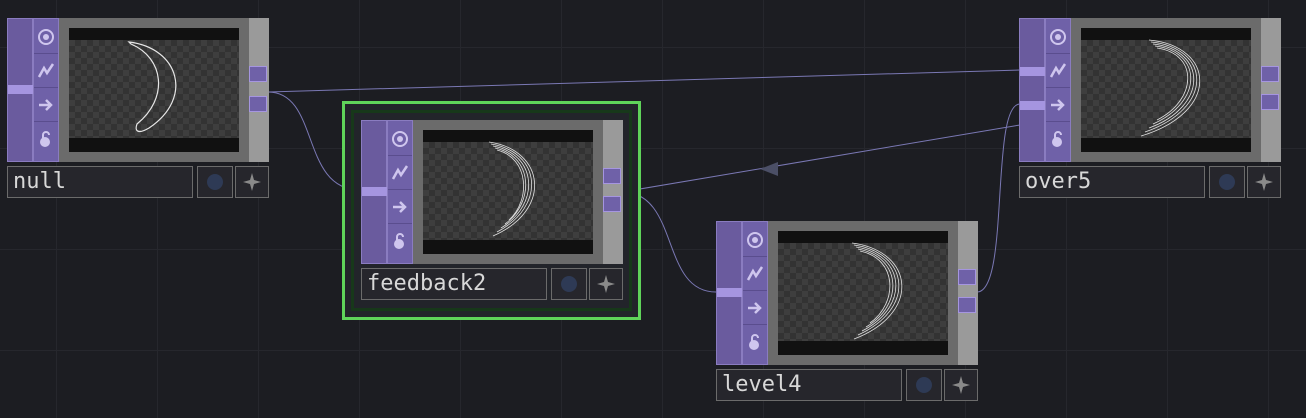 This screenshot has width=1306, height=418. I want to click on node-feedback2: feedback2, so click(492, 211).